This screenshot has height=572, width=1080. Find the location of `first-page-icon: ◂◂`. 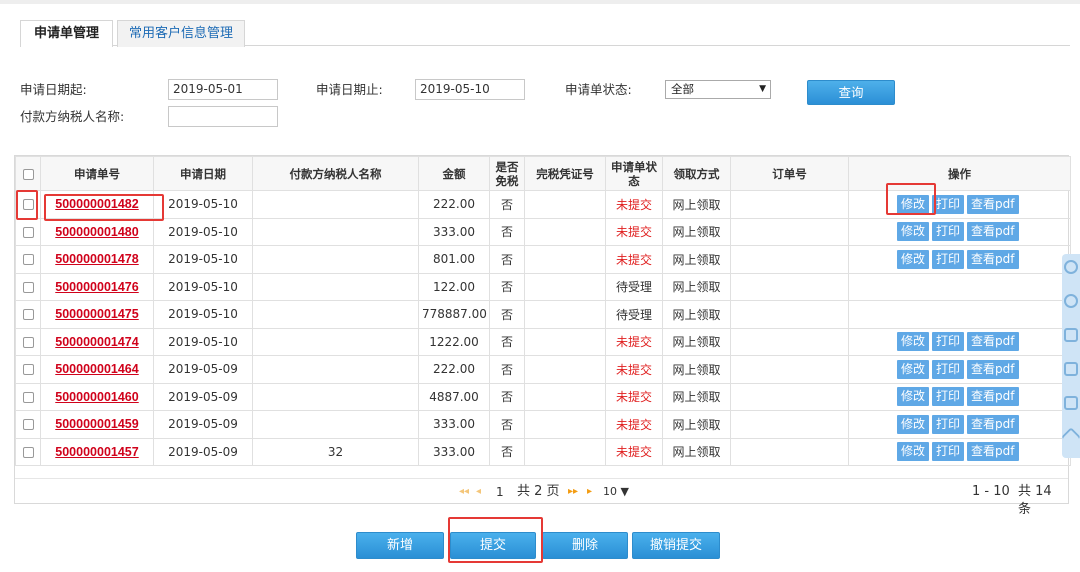

first-page-icon: ◂◂ is located at coordinates (464, 492).